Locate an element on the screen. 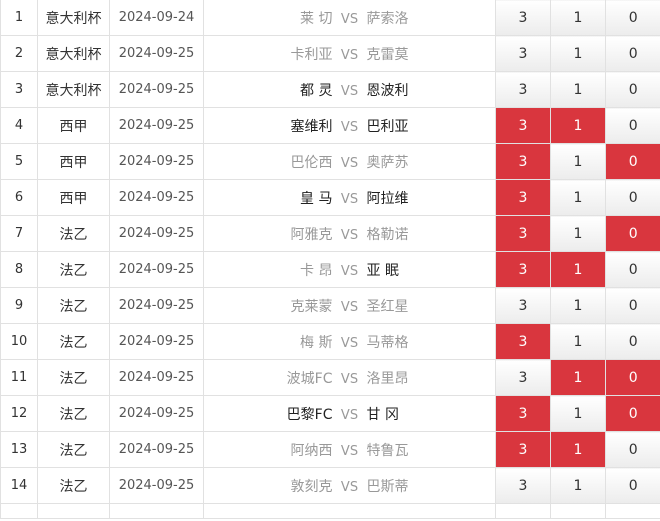  row-number: 2 is located at coordinates (19, 53).